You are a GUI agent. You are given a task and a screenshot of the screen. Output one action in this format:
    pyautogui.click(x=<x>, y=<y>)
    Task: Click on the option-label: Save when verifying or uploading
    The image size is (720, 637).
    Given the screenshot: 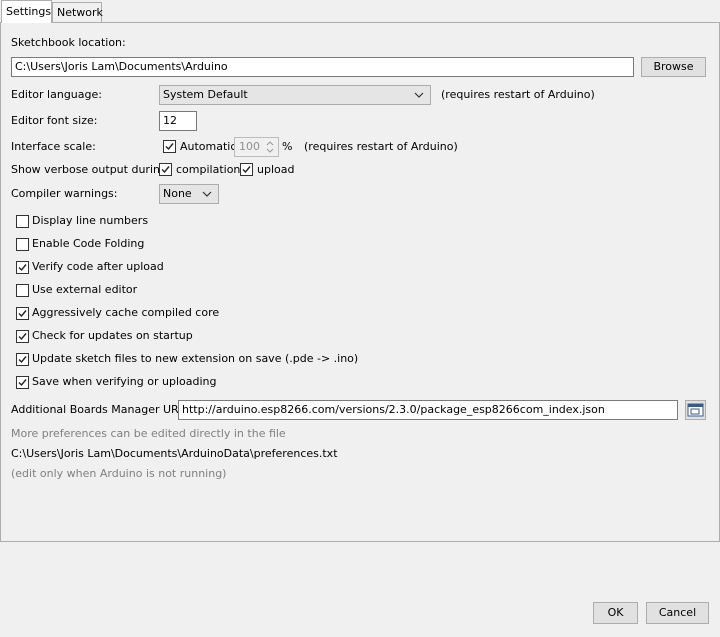 What is the action you would take?
    pyautogui.click(x=124, y=381)
    